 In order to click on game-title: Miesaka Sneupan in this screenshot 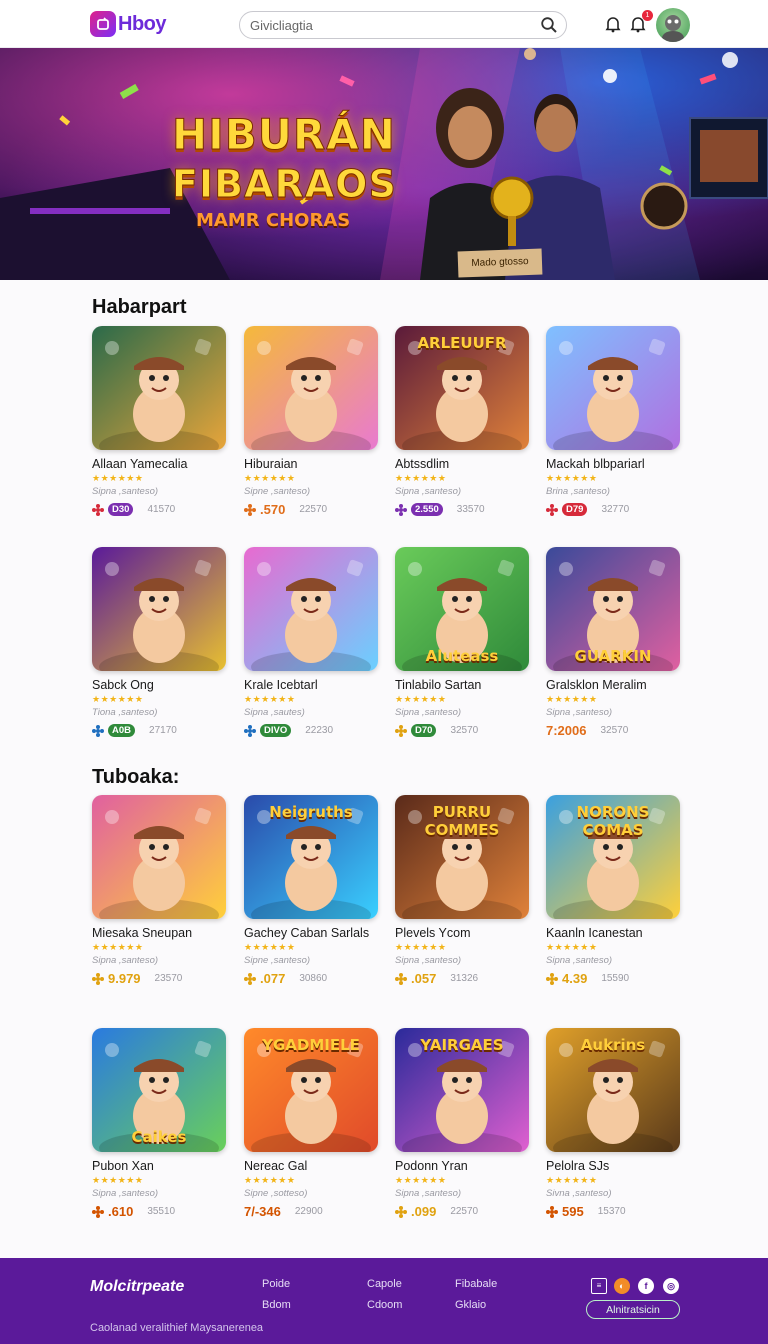, I will do `click(160, 933)`.